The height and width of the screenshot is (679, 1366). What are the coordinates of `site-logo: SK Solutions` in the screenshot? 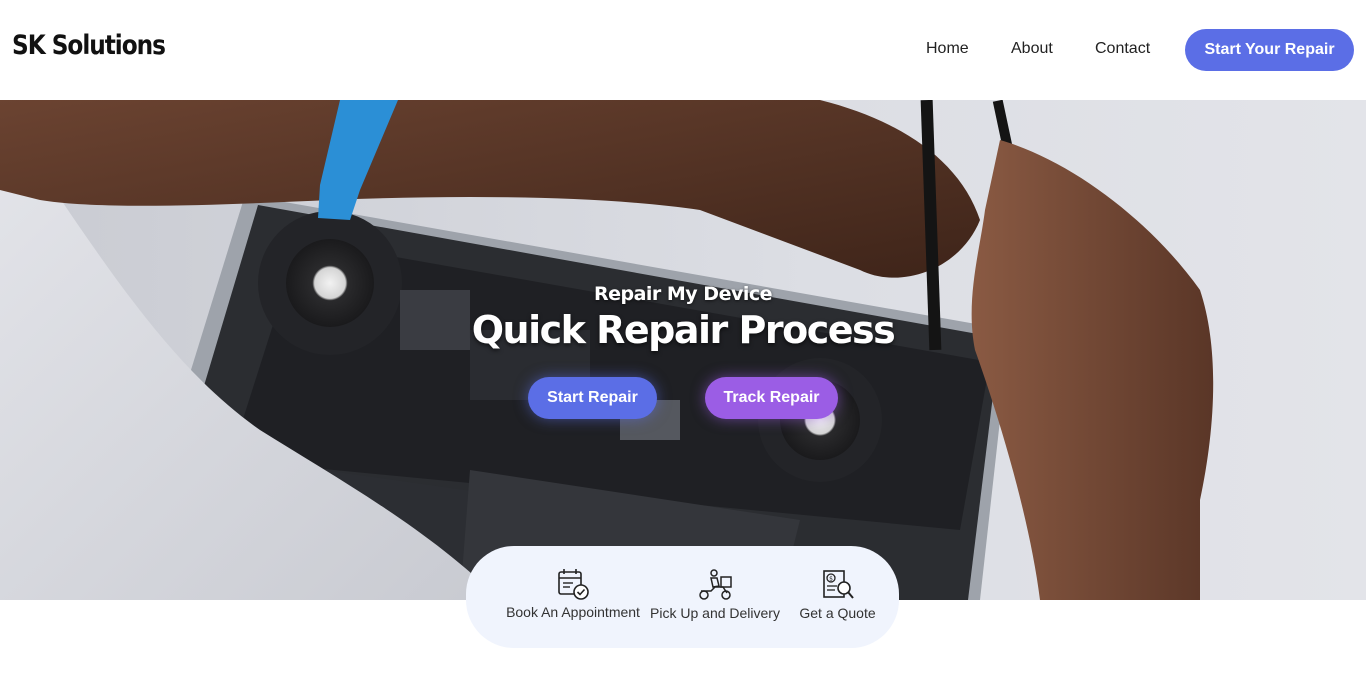 It's located at (89, 45).